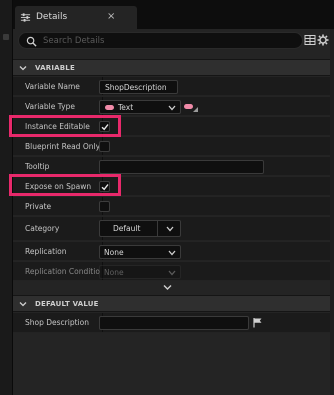 This screenshot has width=334, height=395. What do you see at coordinates (52, 86) in the screenshot?
I see `row-label: Variable Name` at bounding box center [52, 86].